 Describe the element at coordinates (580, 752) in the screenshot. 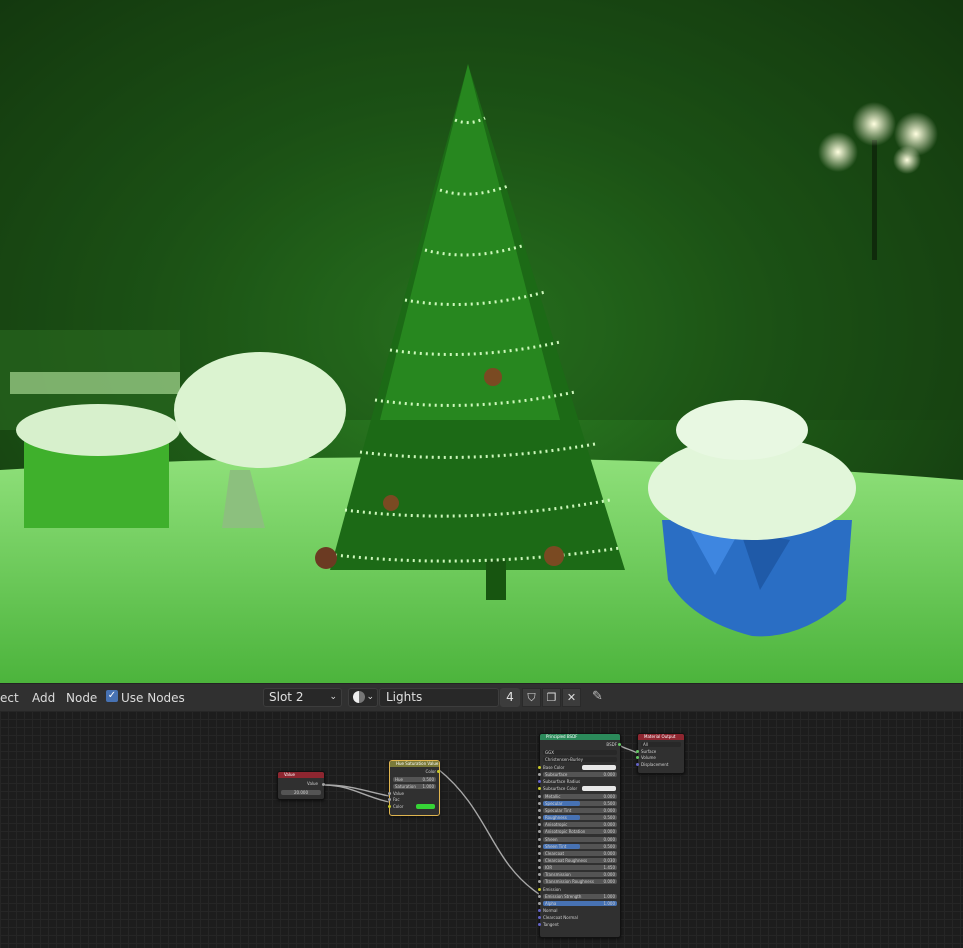

I see `bsdf-distribution-dropdown: GGX` at that location.